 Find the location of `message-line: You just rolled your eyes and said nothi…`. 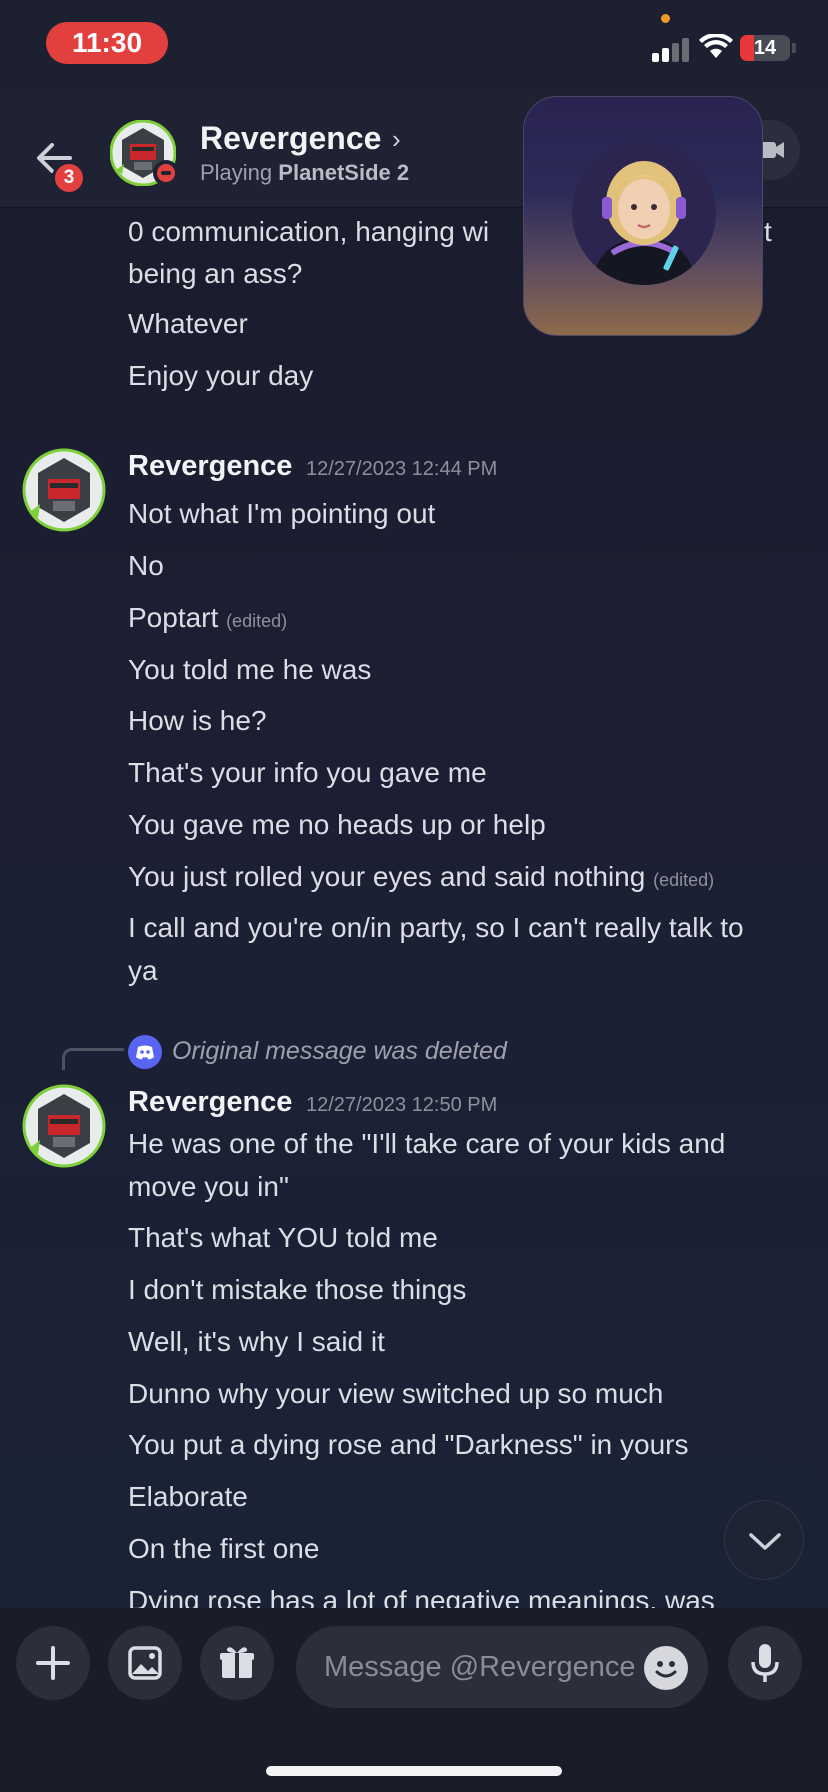

message-line: You just rolled your eyes and said nothi… is located at coordinates (421, 876).